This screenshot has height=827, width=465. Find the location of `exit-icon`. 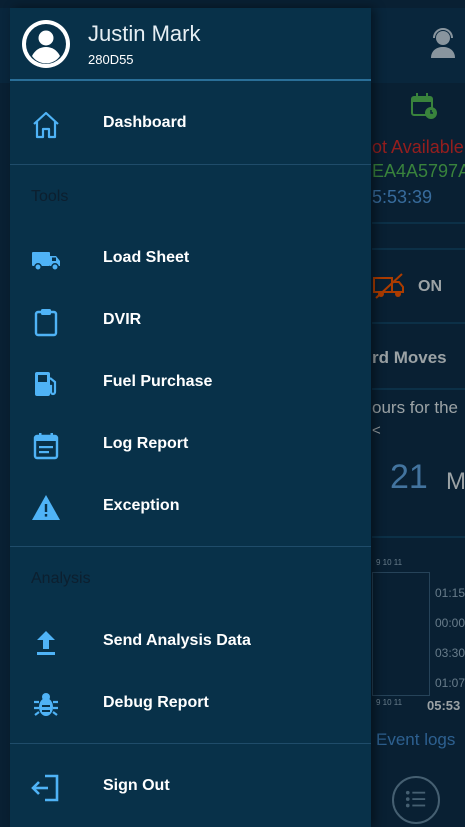

exit-icon is located at coordinates (45, 788).